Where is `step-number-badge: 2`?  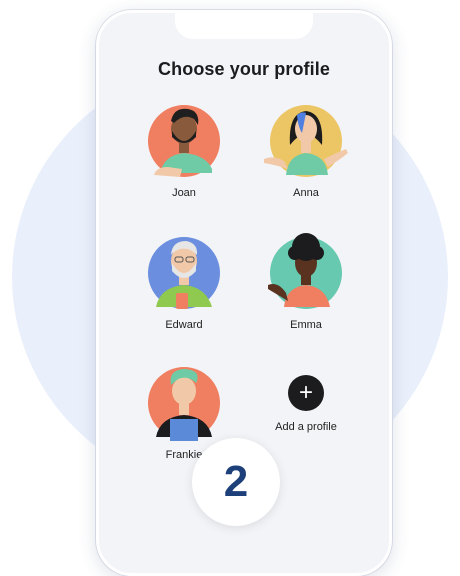
step-number-badge: 2 is located at coordinates (236, 482).